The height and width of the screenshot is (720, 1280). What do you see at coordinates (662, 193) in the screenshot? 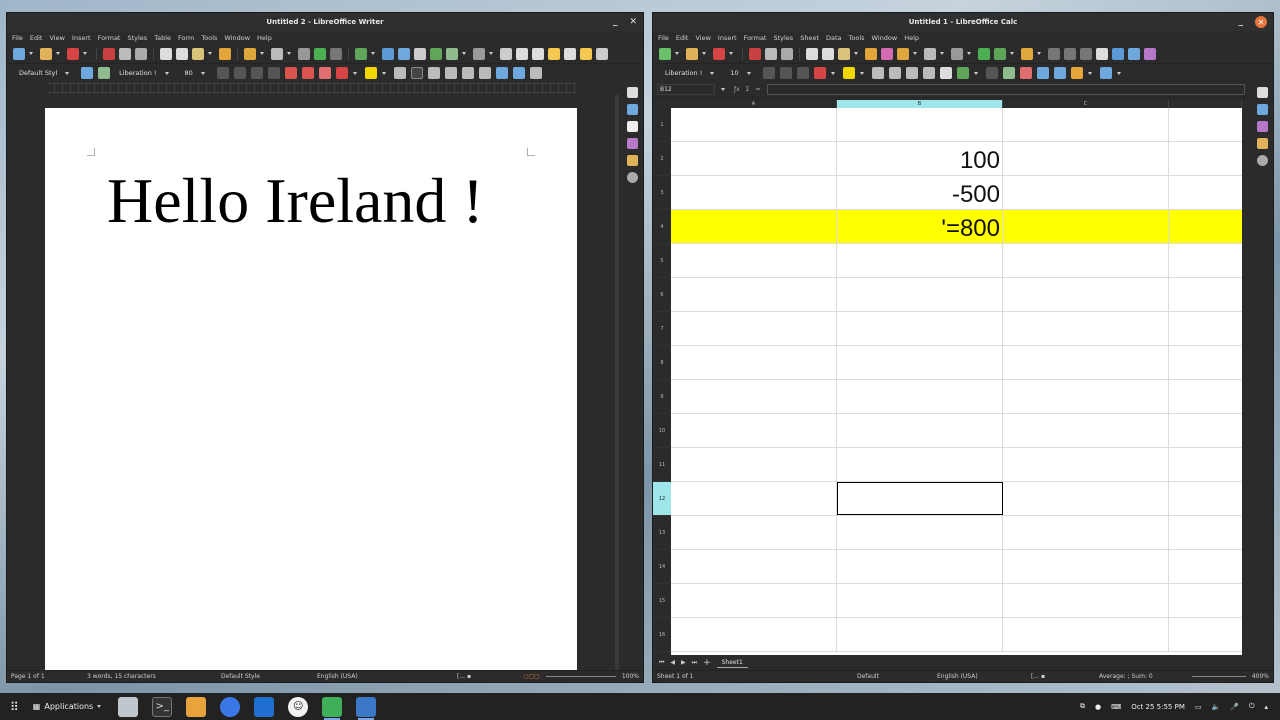
I see `row-header: 3` at bounding box center [662, 193].